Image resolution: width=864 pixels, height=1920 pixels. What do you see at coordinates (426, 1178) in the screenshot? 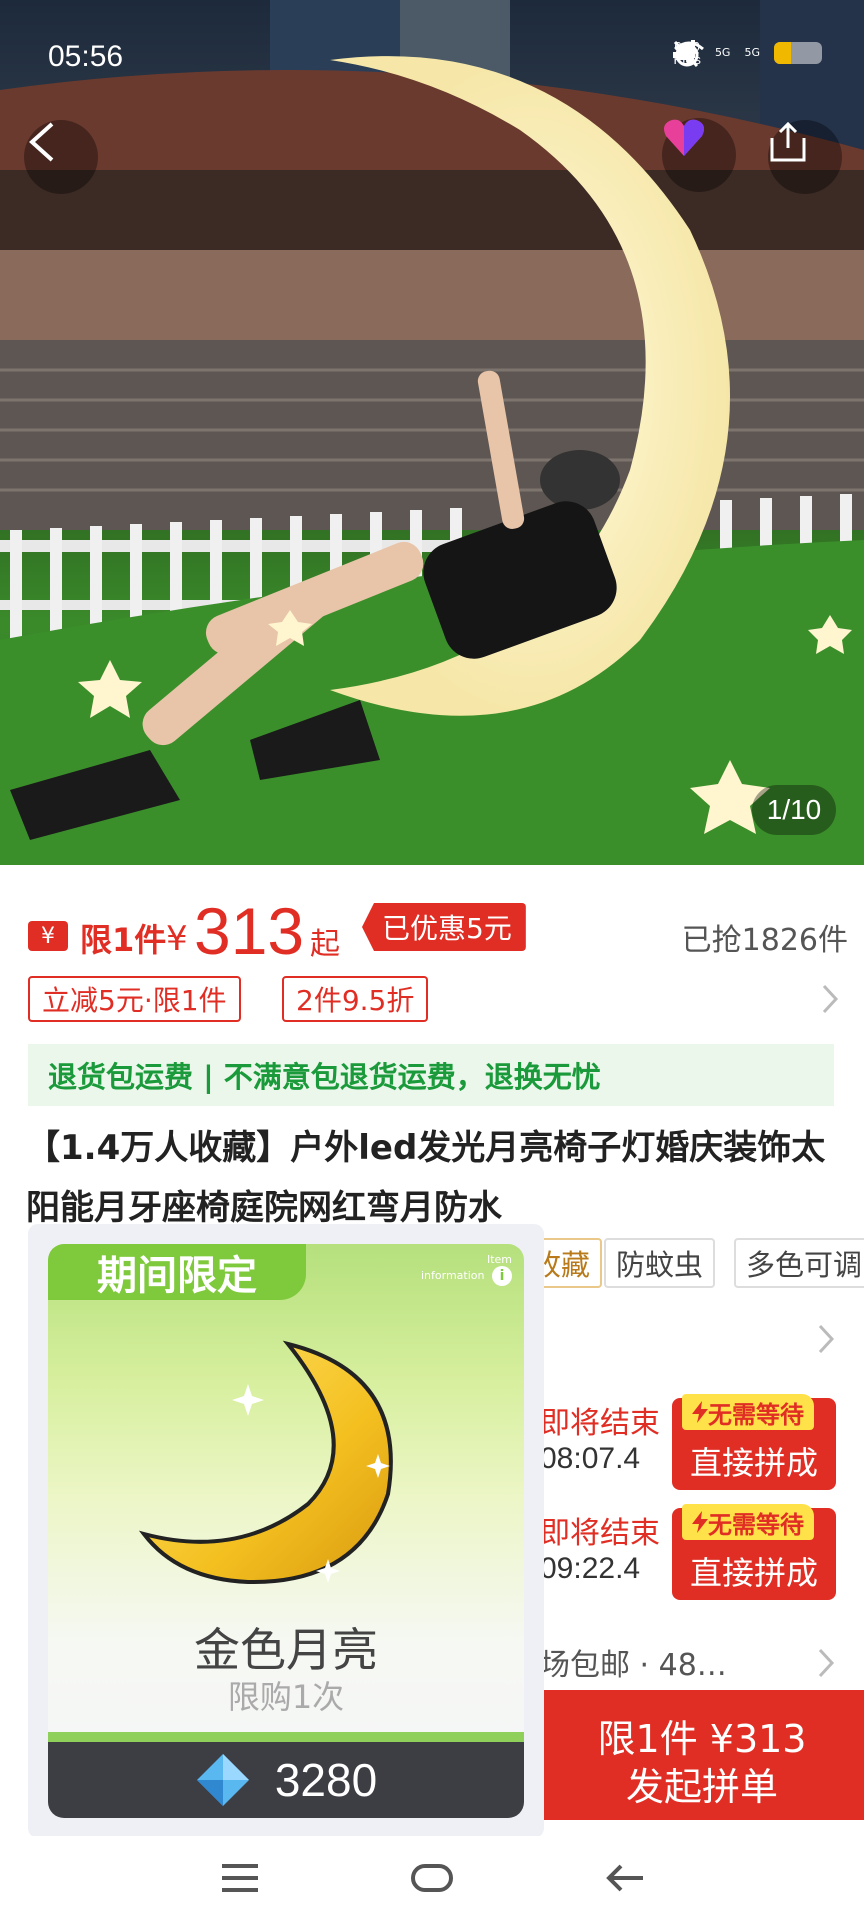
I see `product-title: 【1.4万人收藏】户外led发光月亮椅子灯婚庆装饰太阳能月牙座椅庭院网红弯月防水` at bounding box center [426, 1178].